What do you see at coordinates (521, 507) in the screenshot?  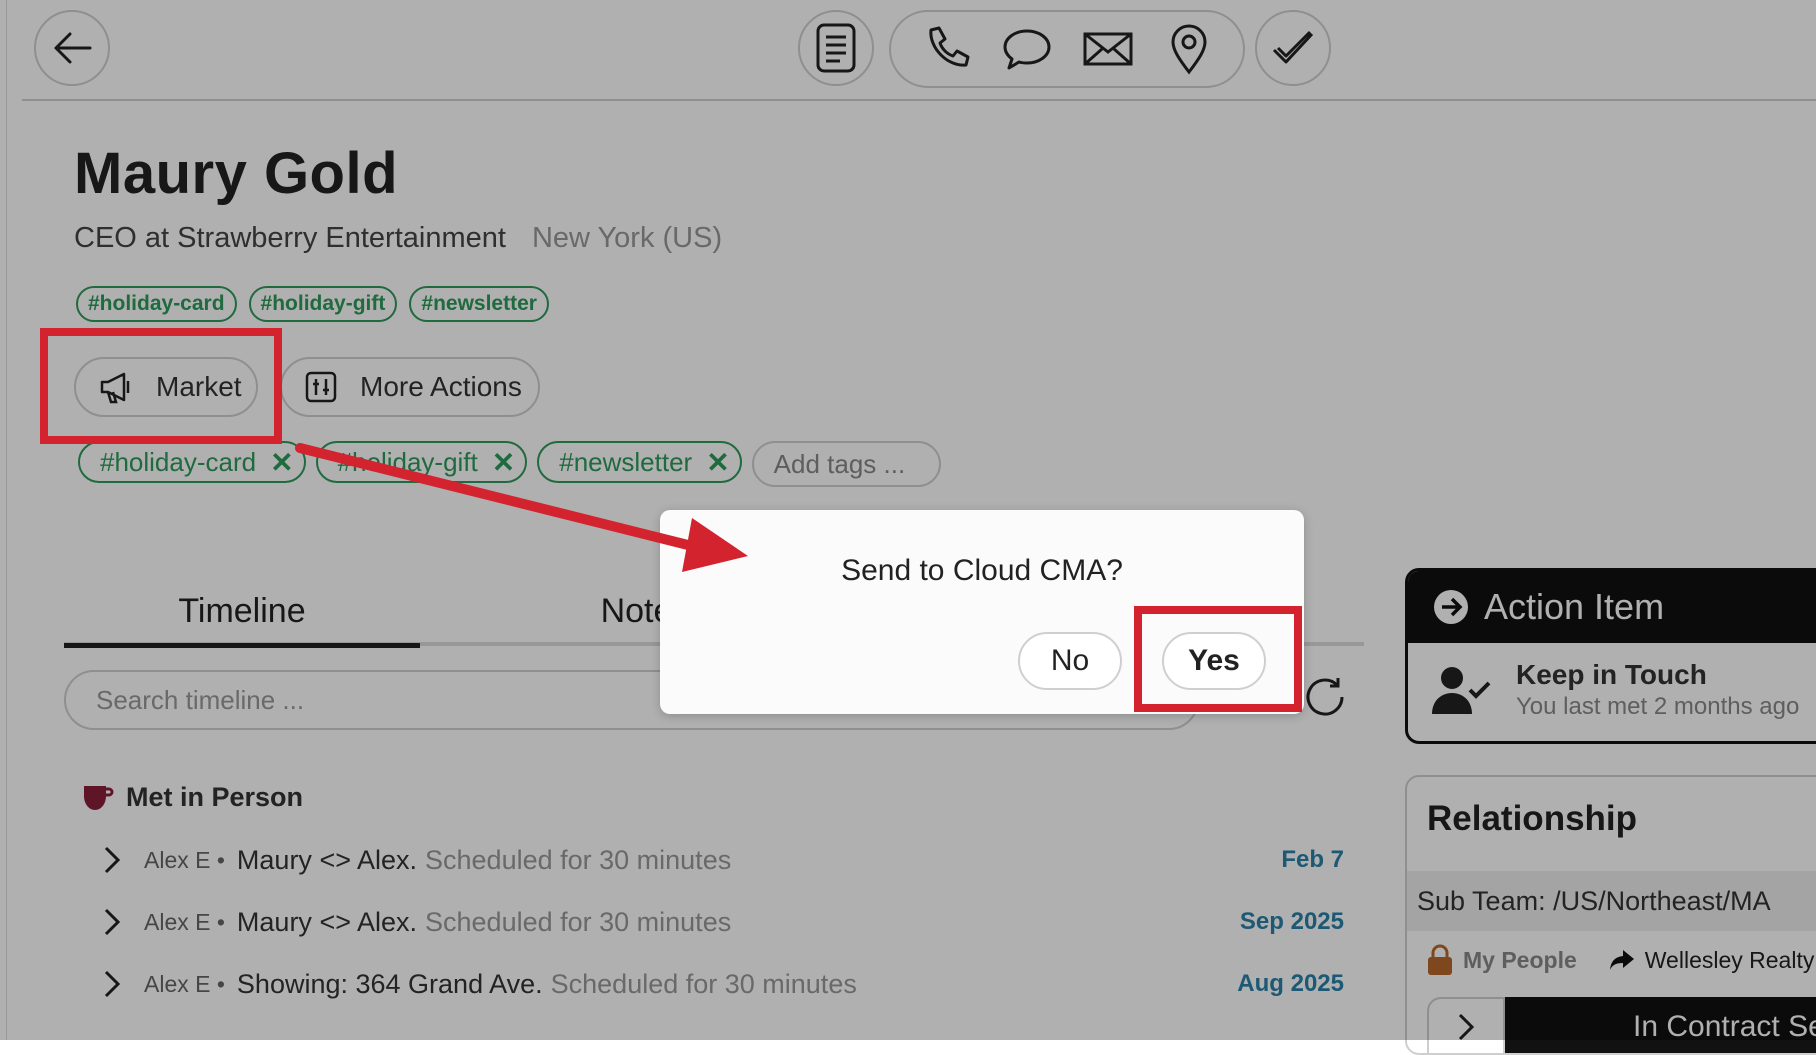 I see `annotation-arrow` at bounding box center [521, 507].